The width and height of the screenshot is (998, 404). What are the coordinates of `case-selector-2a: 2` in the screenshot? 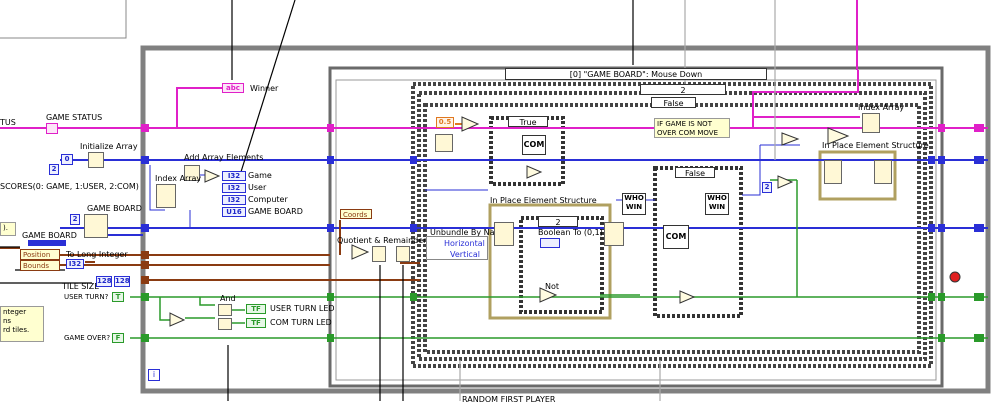 It's located at (683, 89).